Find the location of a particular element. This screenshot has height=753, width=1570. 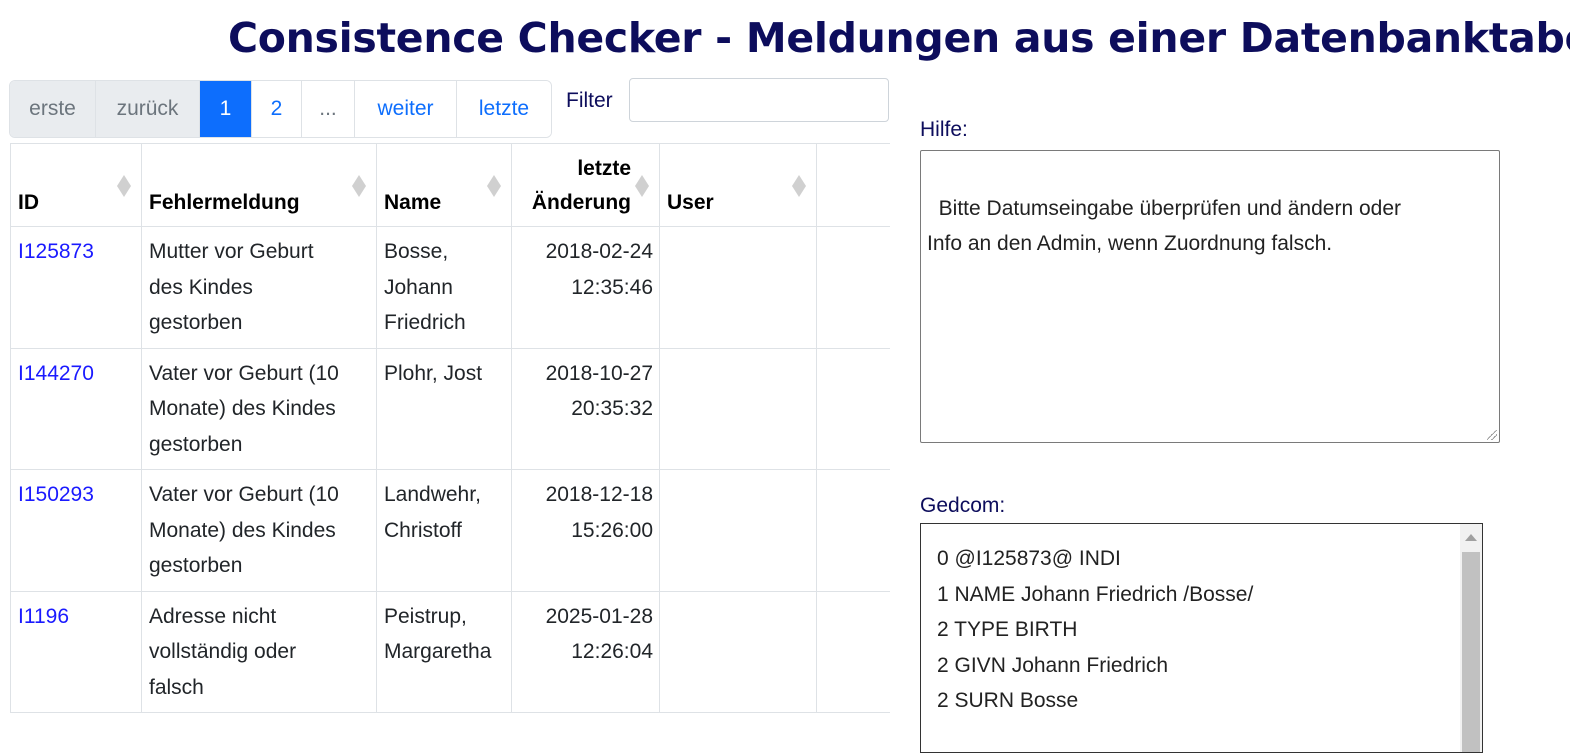

date-cell: 2018-02-24 12:35:46 is located at coordinates (585, 287).